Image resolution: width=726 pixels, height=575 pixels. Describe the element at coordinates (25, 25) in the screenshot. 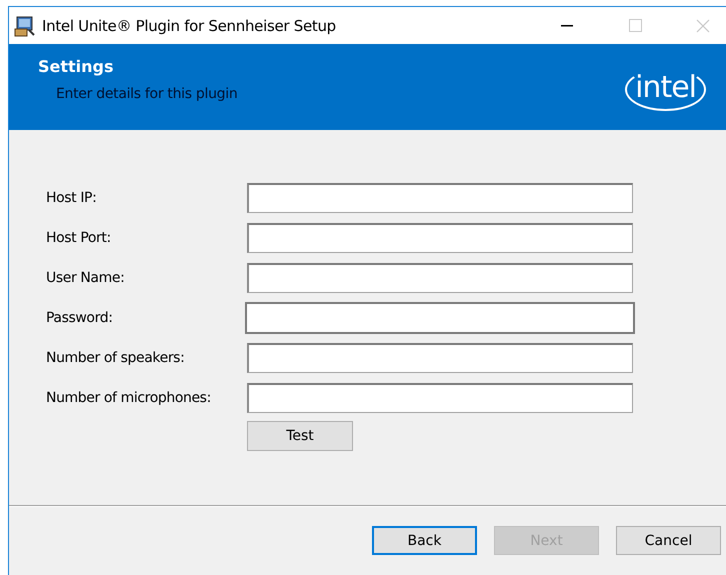

I see `installer-icon` at that location.